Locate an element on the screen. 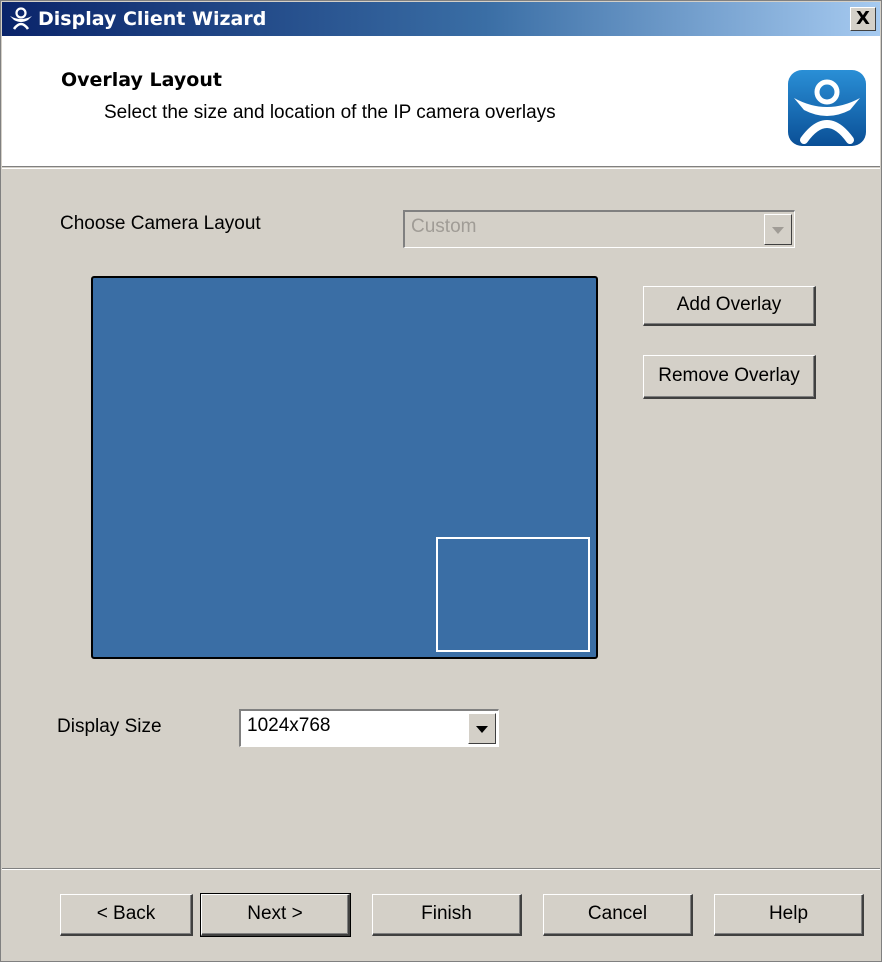 This screenshot has height=962, width=882. close-button: X is located at coordinates (863, 19).